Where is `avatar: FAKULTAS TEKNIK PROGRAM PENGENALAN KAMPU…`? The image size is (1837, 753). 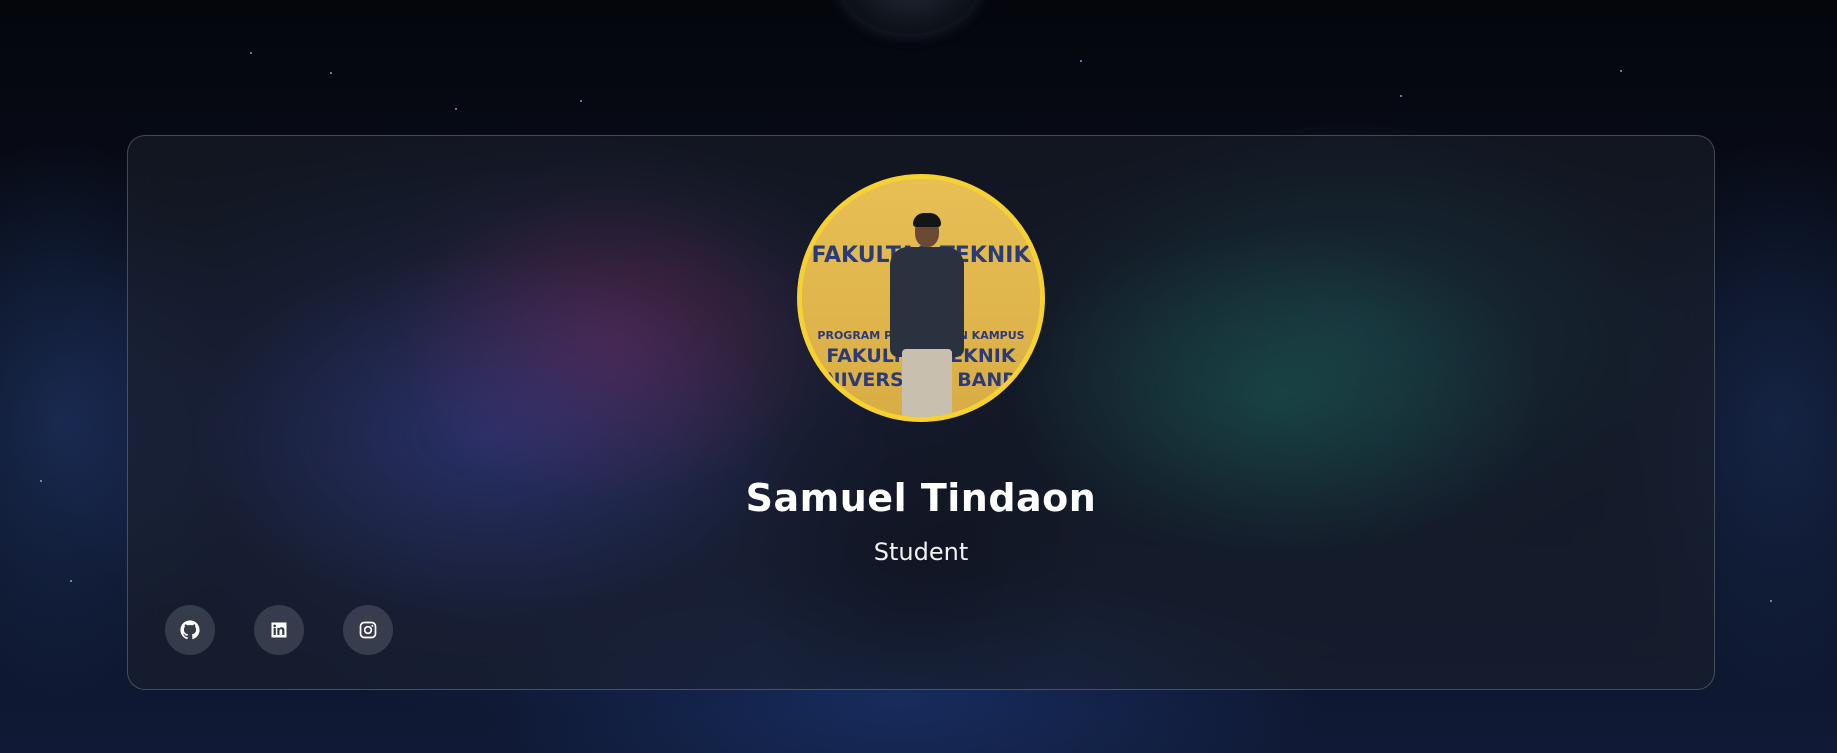
avatar: FAKULTAS TEKNIK PROGRAM PENGENALAN KAMPU… is located at coordinates (921, 298).